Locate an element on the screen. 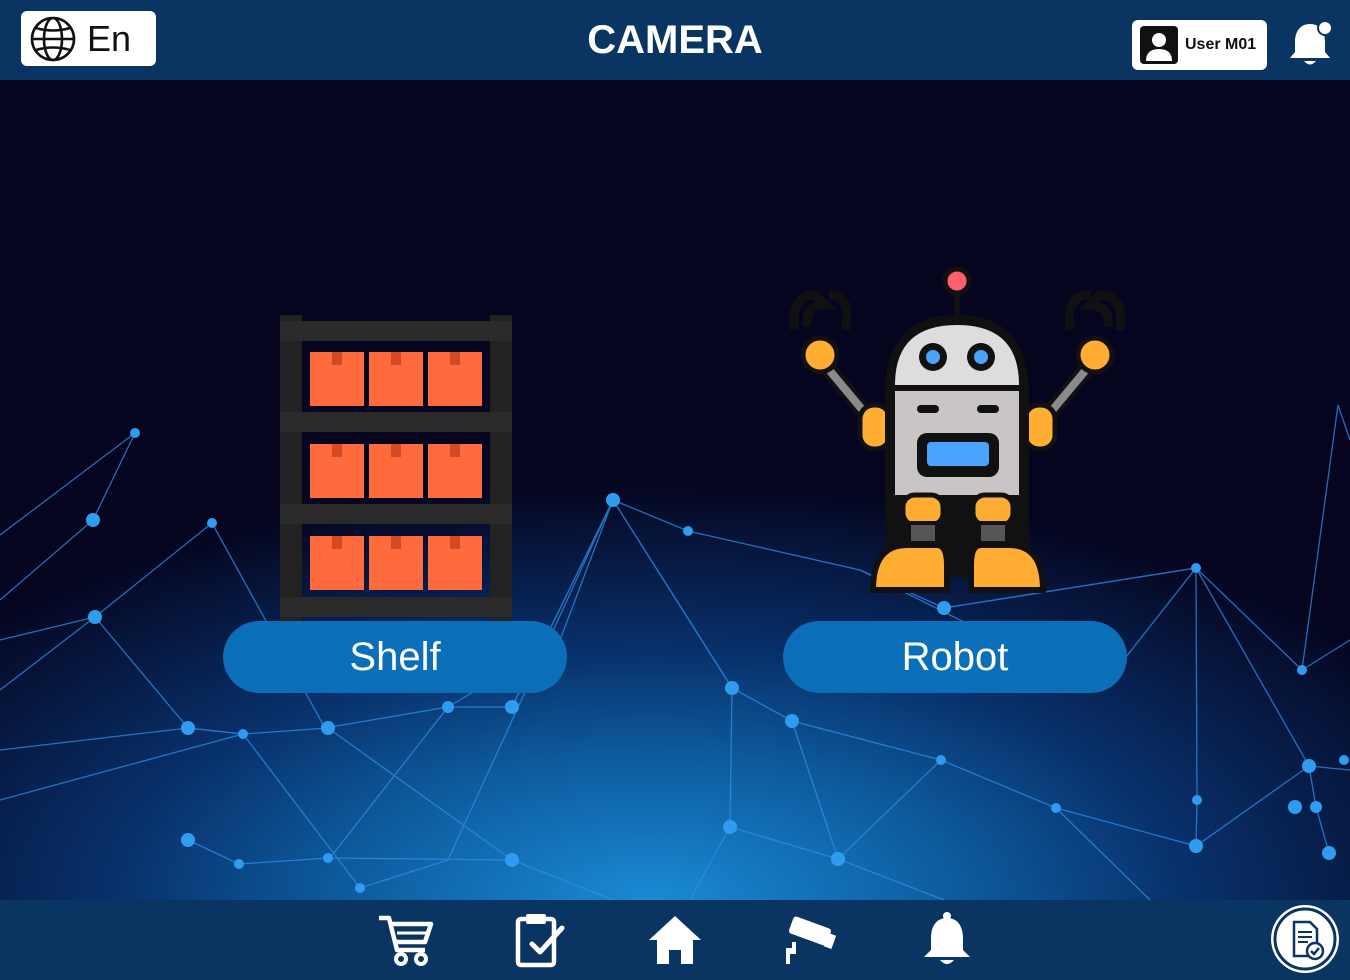 Image resolution: width=1350 pixels, height=980 pixels. home-icon is located at coordinates (675, 940).